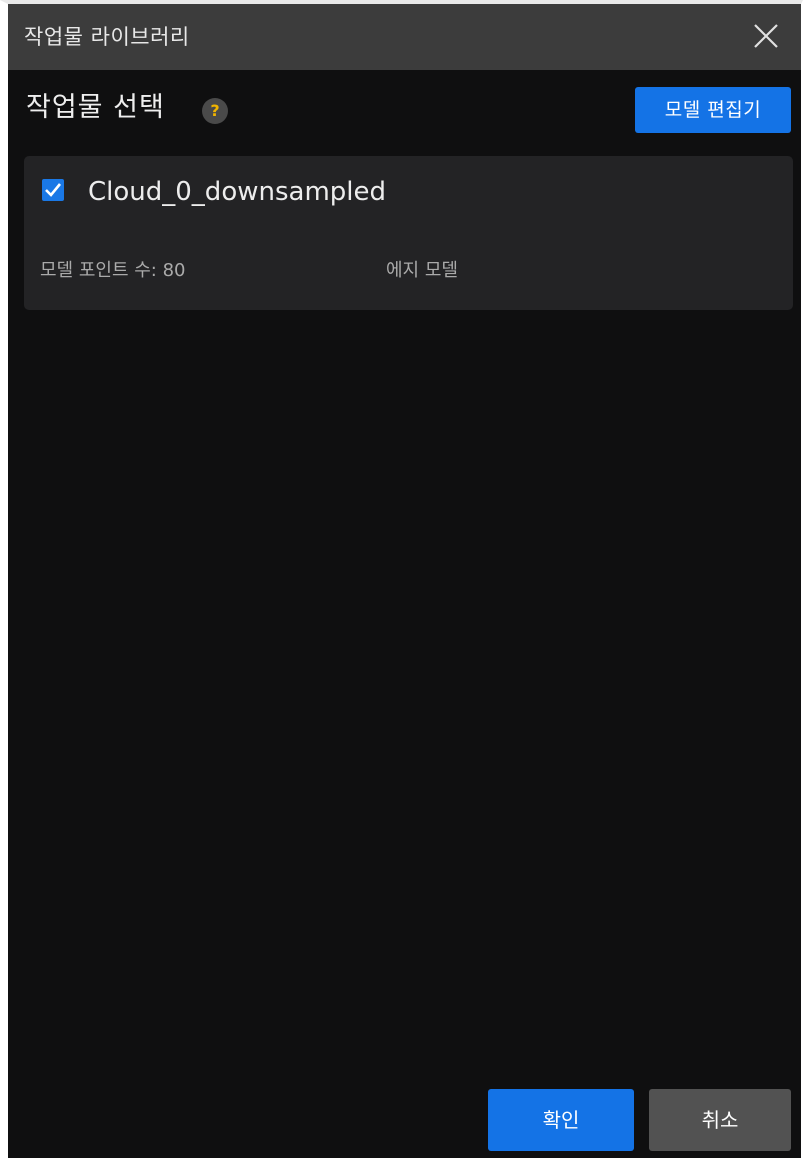 The image size is (803, 1164). I want to click on model-list: Cloud_0_downsampled 모델 포인트 수: 80 에지 모델, so click(408, 233).